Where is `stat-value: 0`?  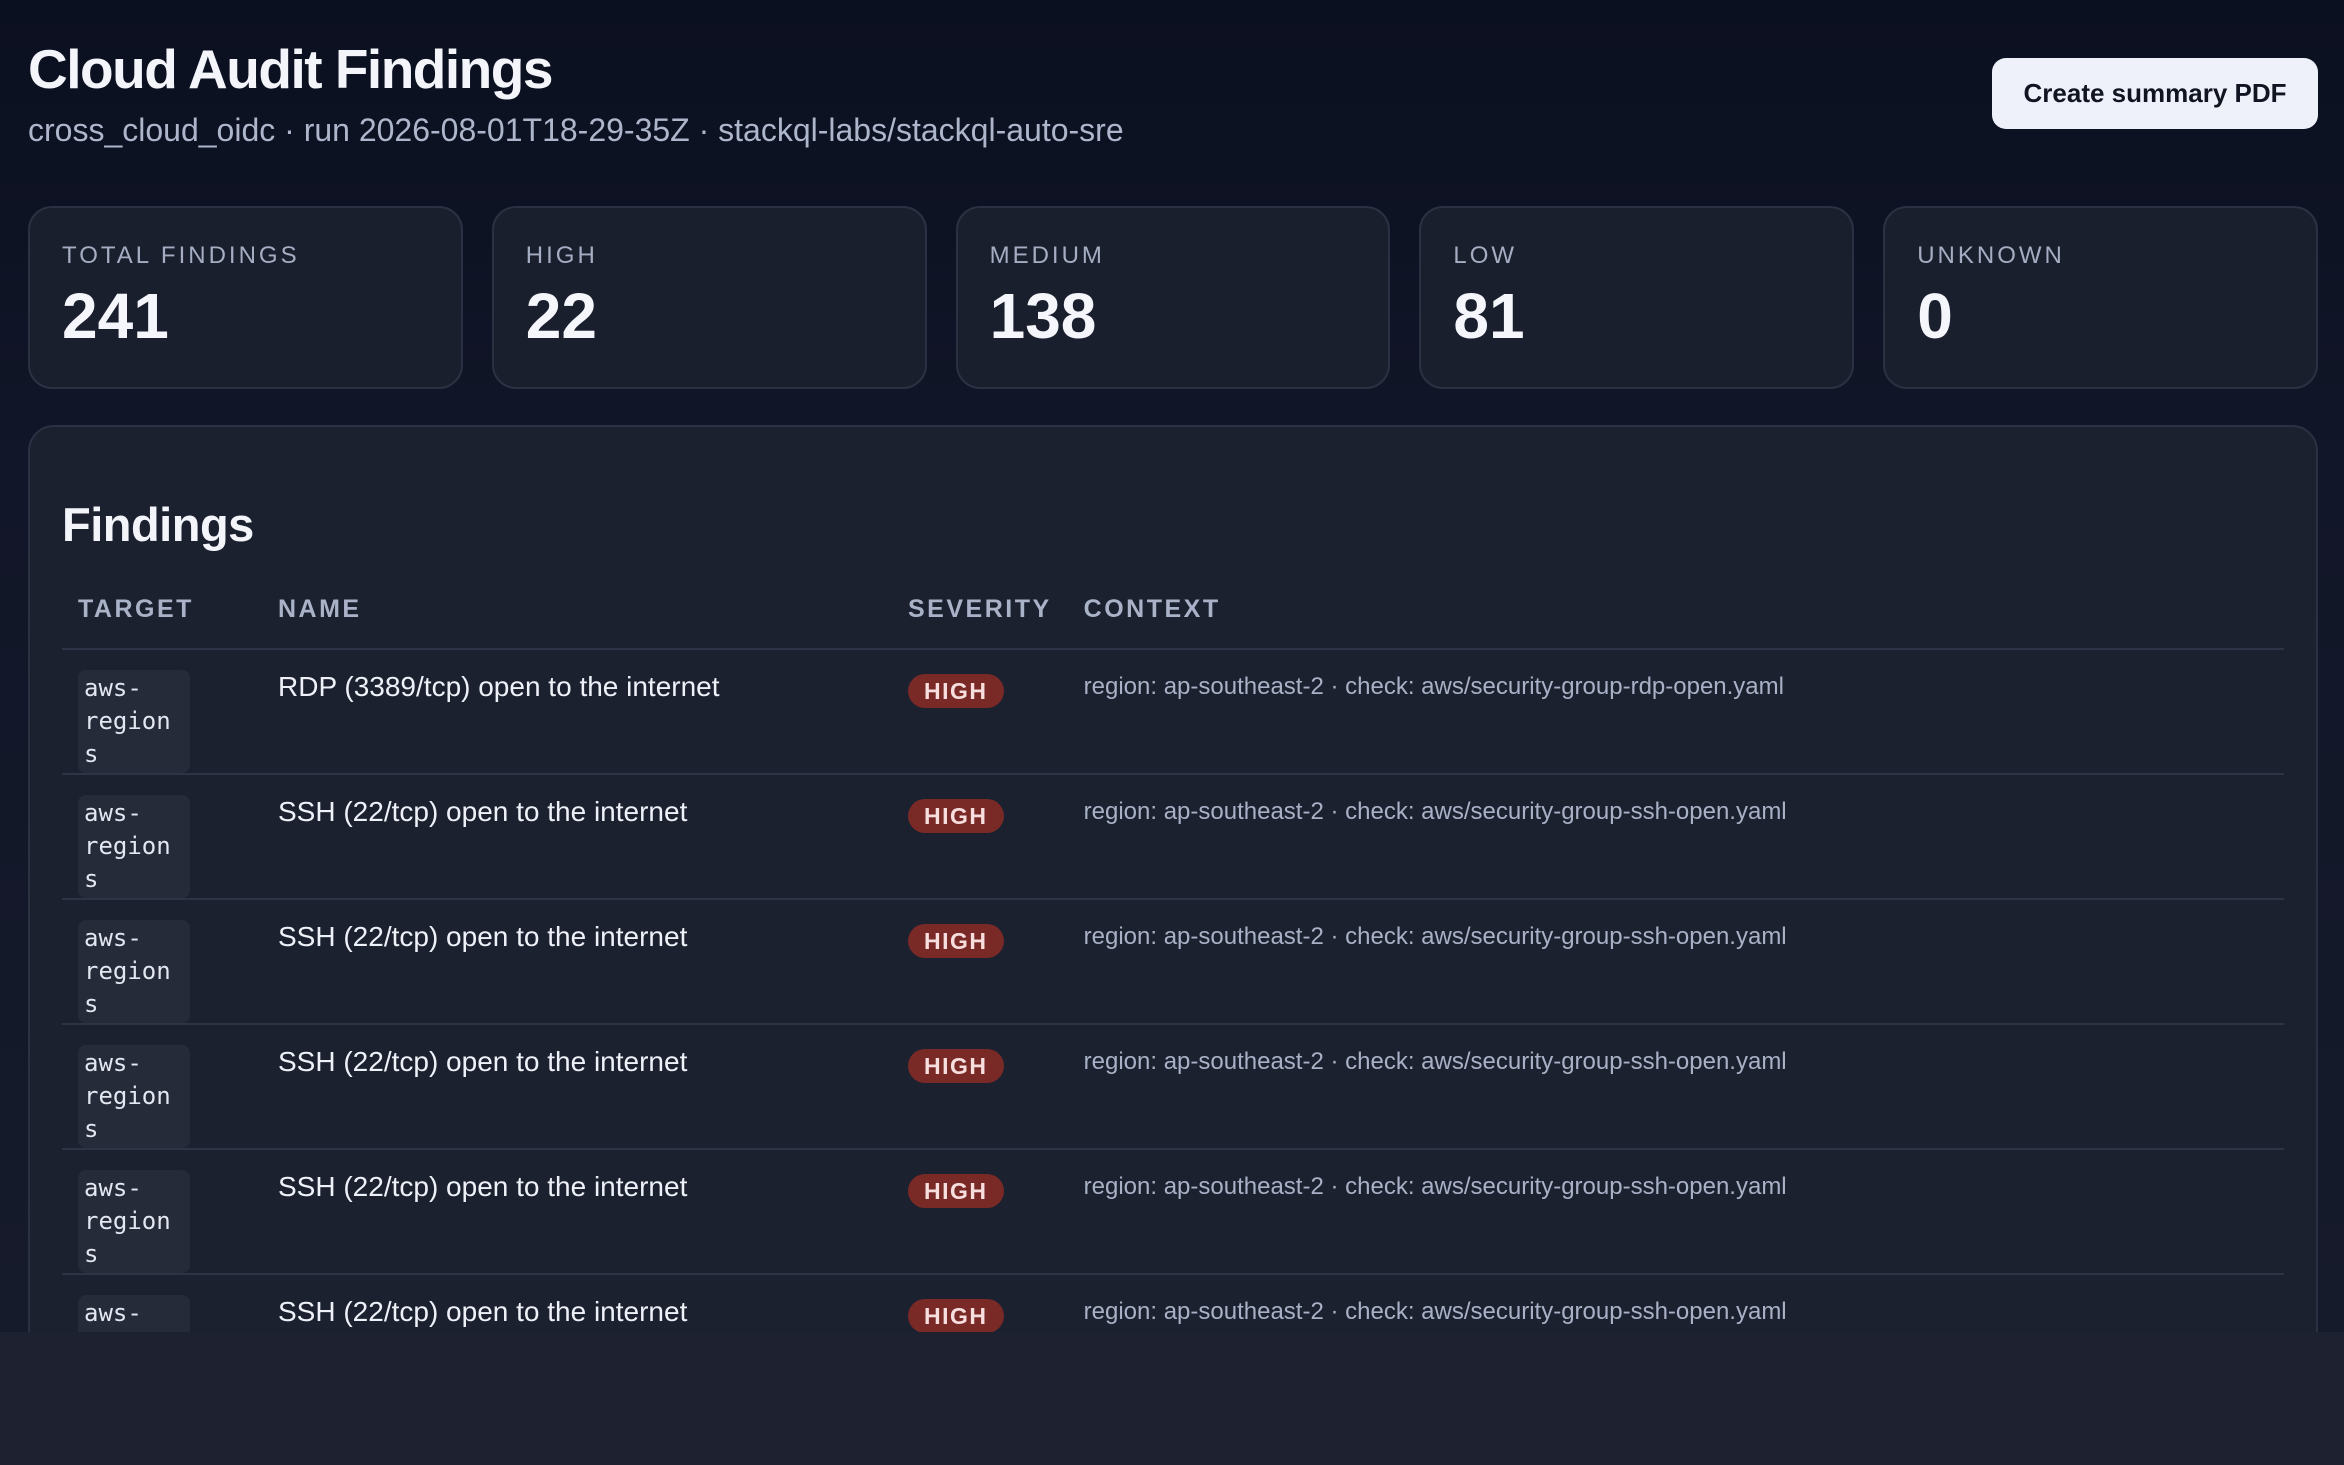 stat-value: 0 is located at coordinates (1935, 316).